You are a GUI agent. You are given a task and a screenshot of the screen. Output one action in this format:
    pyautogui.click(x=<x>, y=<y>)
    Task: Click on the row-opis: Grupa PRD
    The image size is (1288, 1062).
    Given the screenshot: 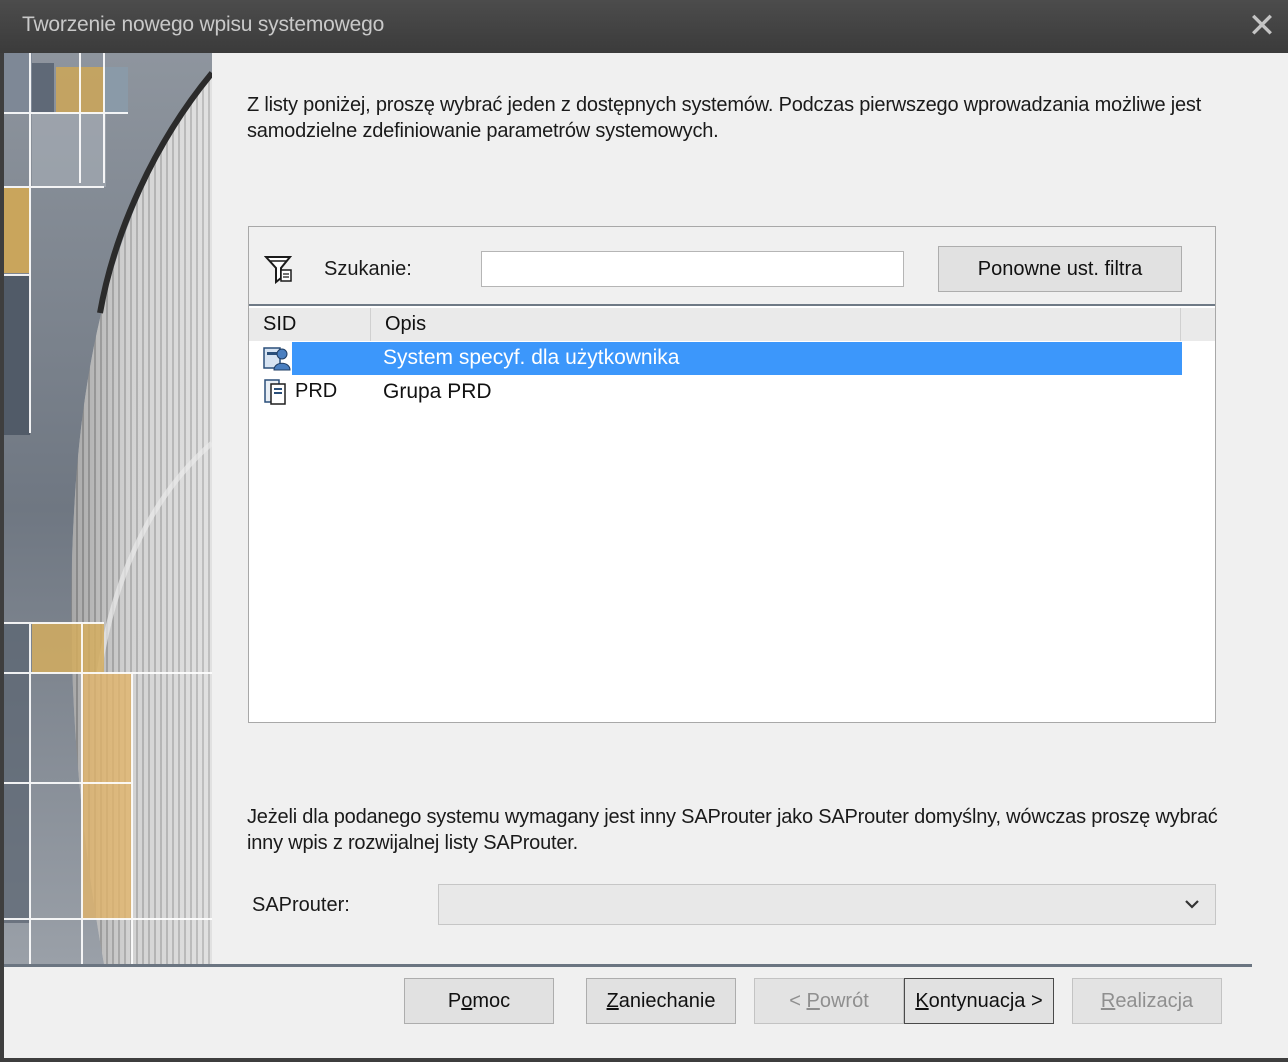 What is the action you would take?
    pyautogui.click(x=437, y=391)
    